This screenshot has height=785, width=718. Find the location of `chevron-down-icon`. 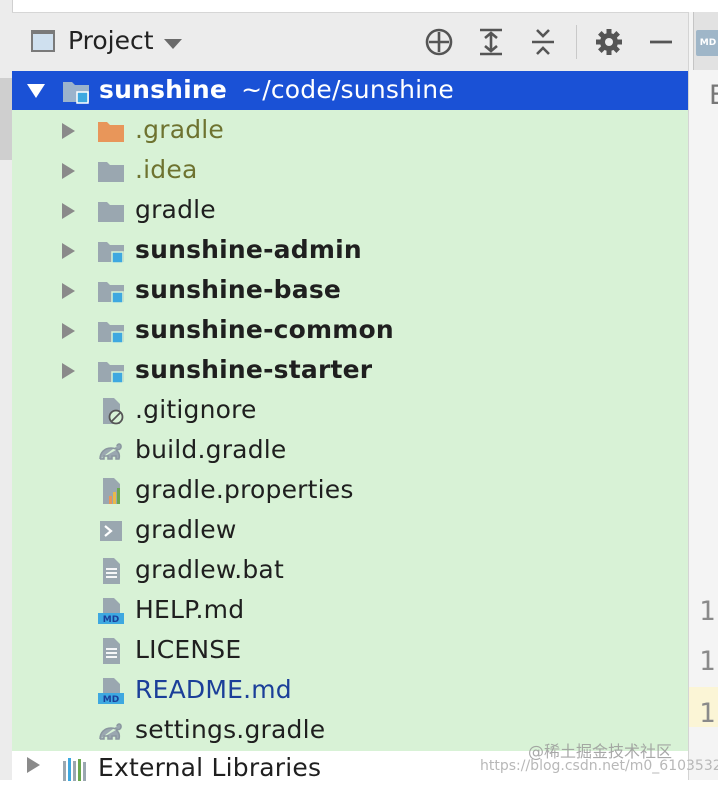

chevron-down-icon is located at coordinates (173, 44).